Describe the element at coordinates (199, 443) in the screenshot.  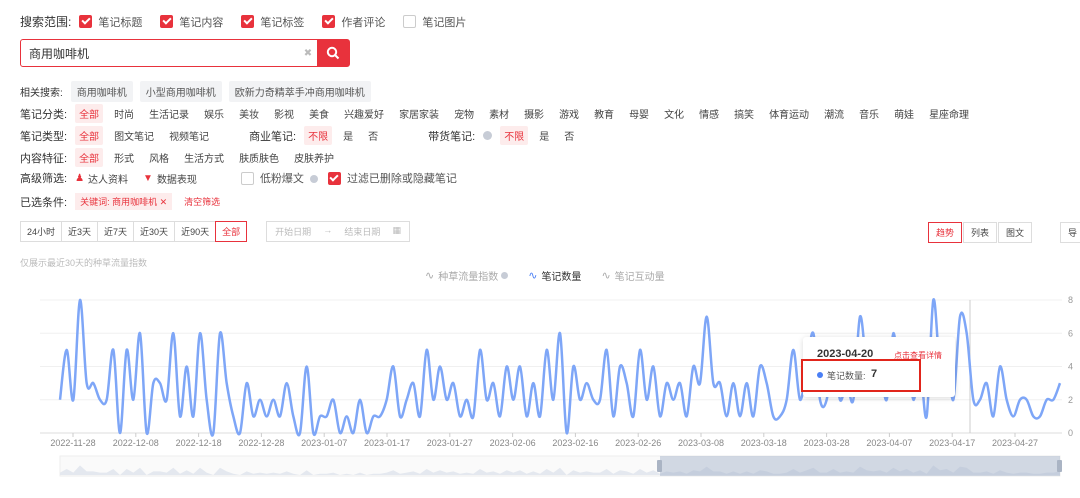
I see `x-tick-label: 2022-12-18` at that location.